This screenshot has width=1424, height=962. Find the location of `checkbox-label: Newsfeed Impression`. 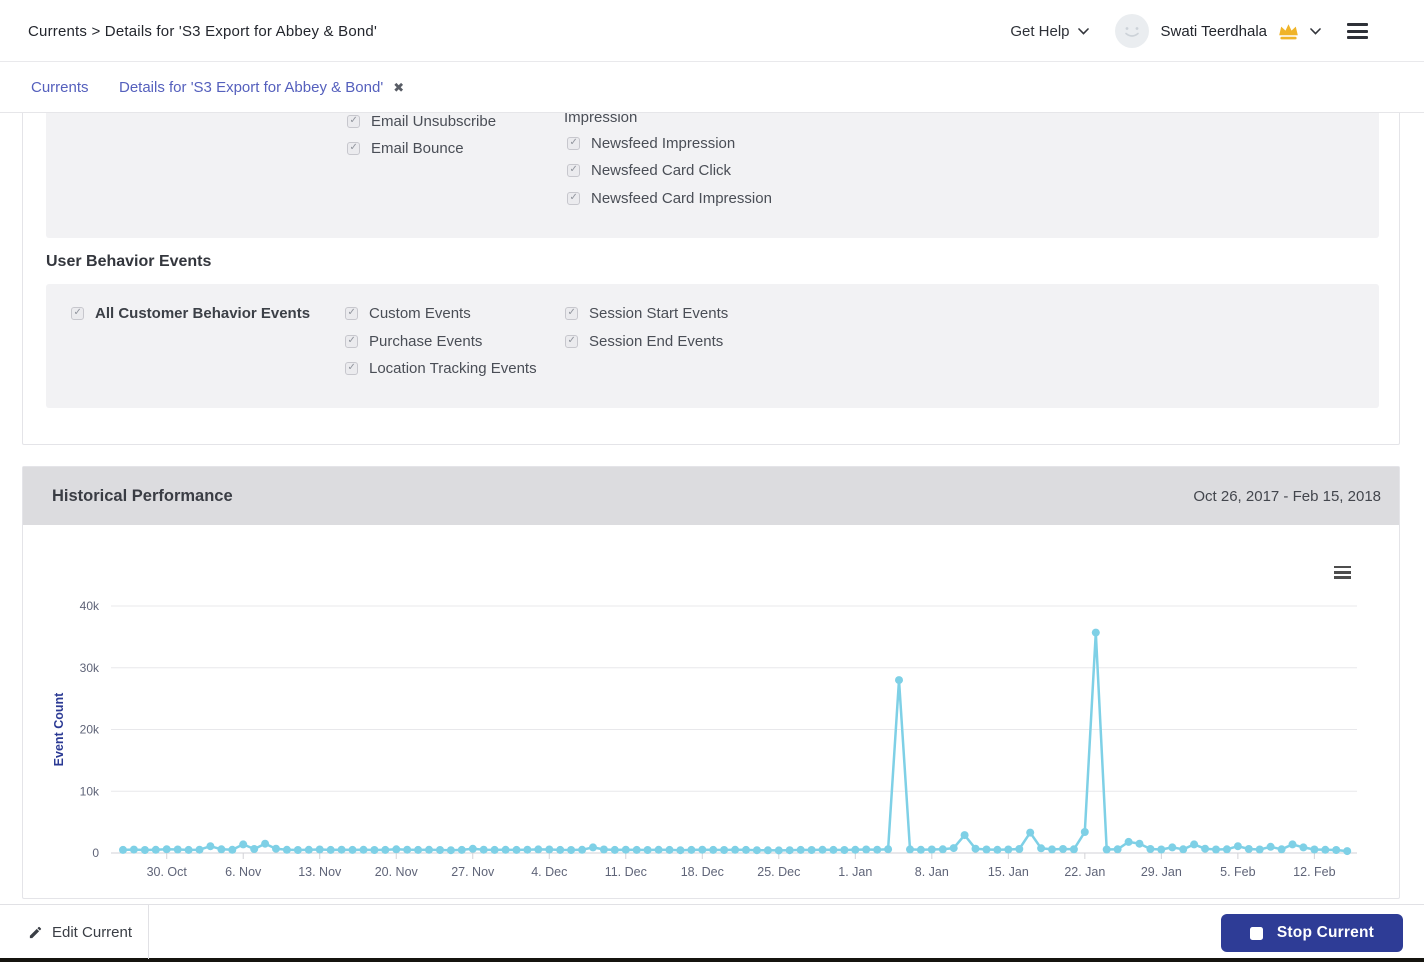

checkbox-label: Newsfeed Impression is located at coordinates (663, 143).